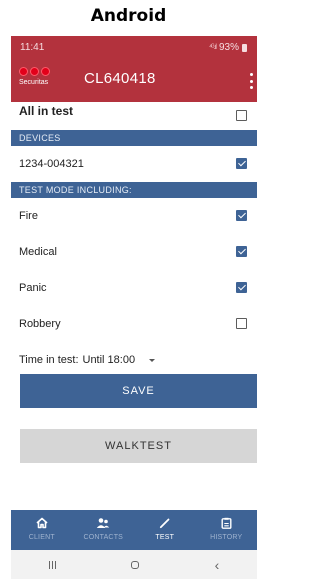 The image size is (320, 579). What do you see at coordinates (213, 47) in the screenshot?
I see `signal-icon: ⁴ᴳ.ıl` at bounding box center [213, 47].